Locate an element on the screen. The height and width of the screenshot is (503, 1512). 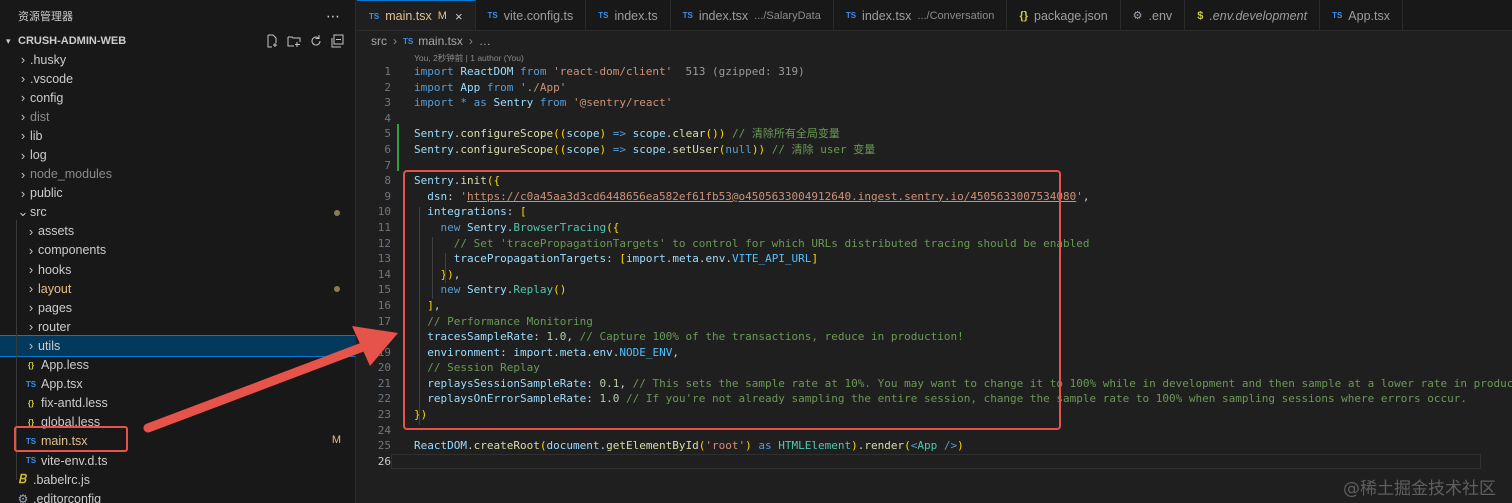
tree-item-label: vite-env.d.ts is located at coordinates (74, 460).